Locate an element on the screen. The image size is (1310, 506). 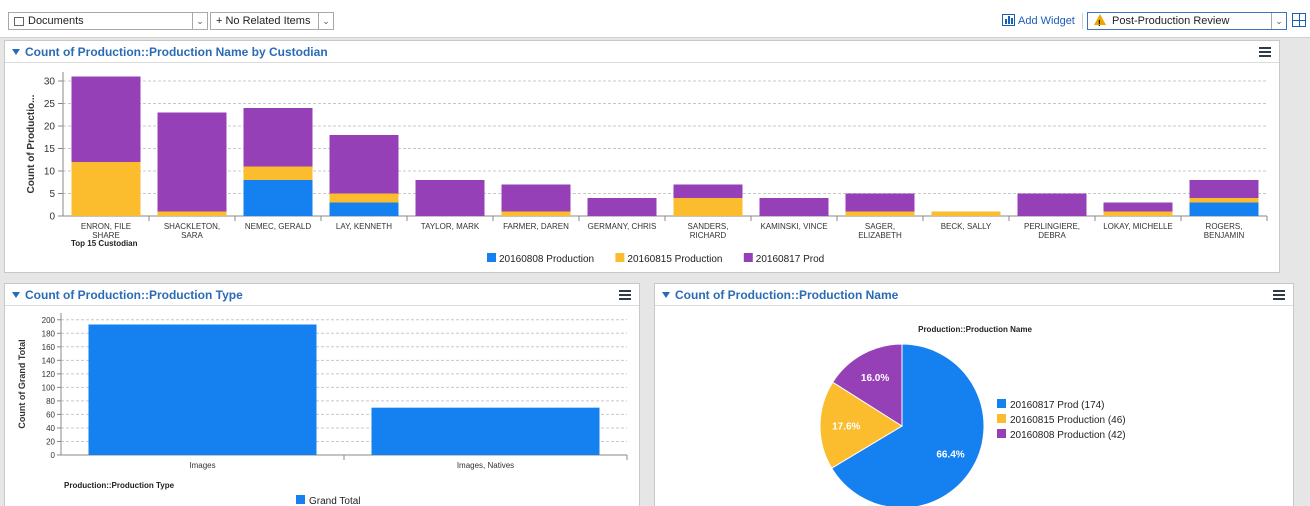
view-dropdown: ! Post-Production Review ⌄ is located at coordinates (1187, 21).